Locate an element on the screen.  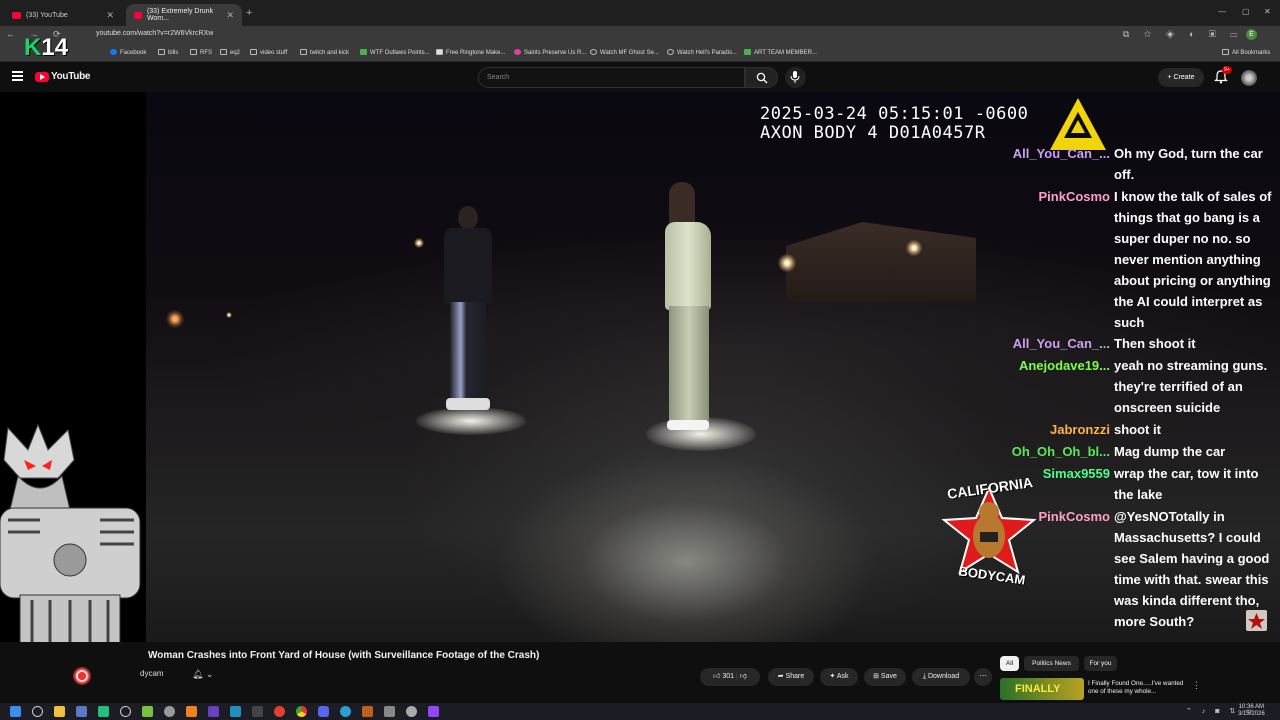
chat-message: Oh_Oh_Oh_bl... Mag dump the car is located at coordinates (1142, 451).